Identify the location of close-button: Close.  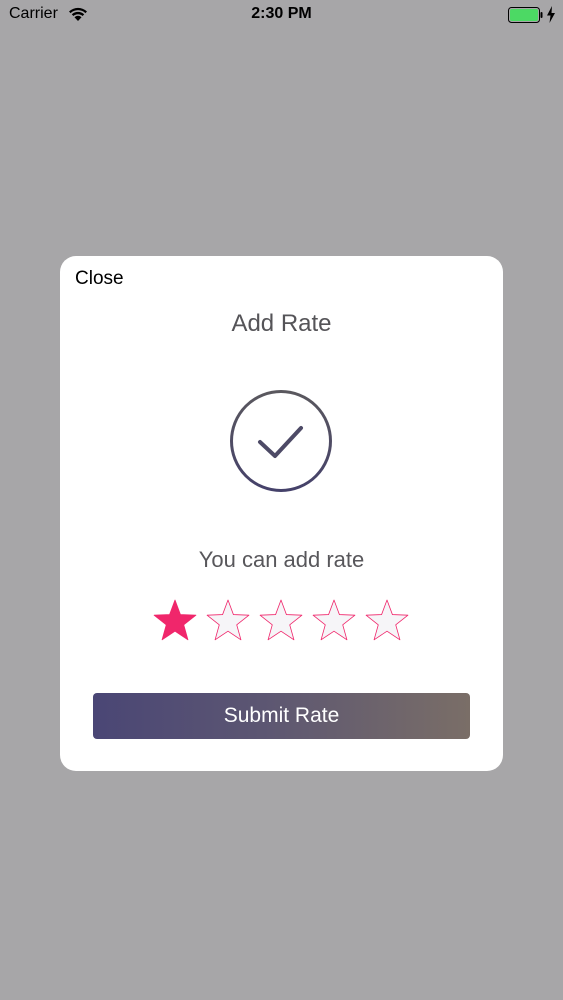
(99, 279).